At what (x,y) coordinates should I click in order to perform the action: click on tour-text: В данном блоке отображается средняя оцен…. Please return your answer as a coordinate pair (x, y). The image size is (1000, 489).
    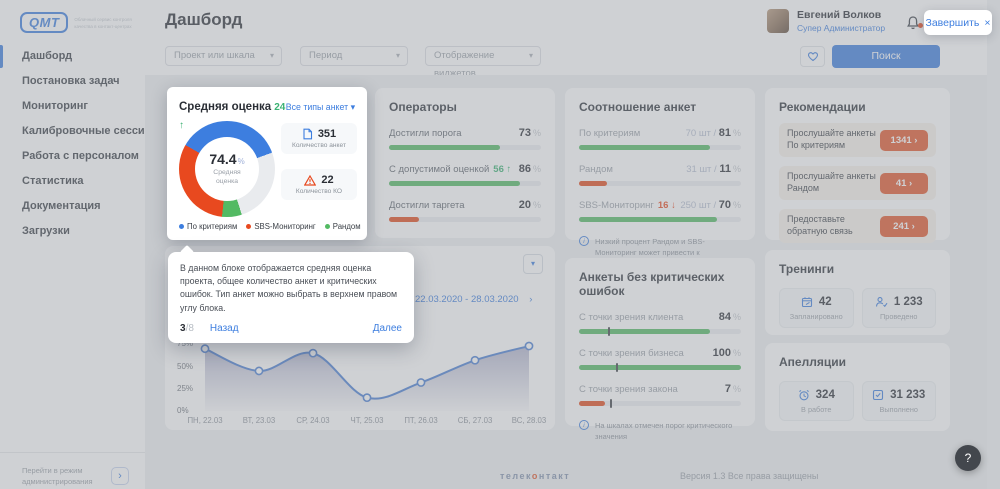
    Looking at the image, I should click on (289, 288).